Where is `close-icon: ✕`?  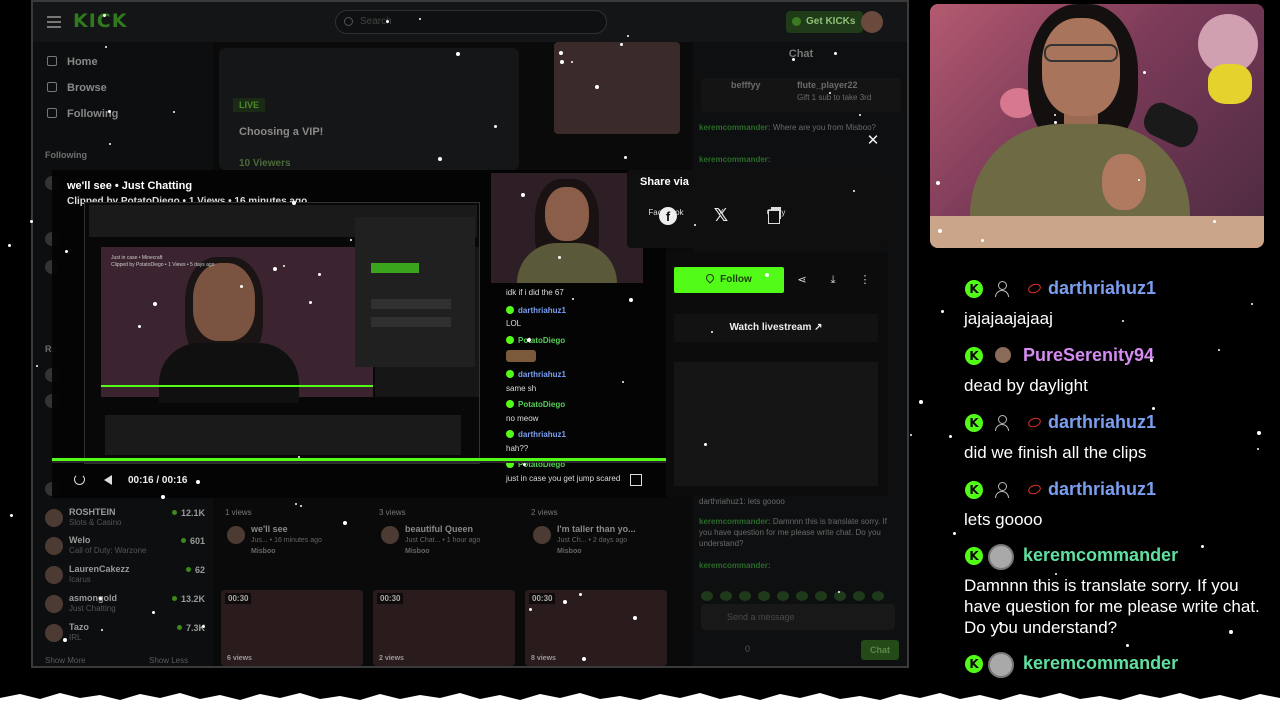 close-icon: ✕ is located at coordinates (873, 140).